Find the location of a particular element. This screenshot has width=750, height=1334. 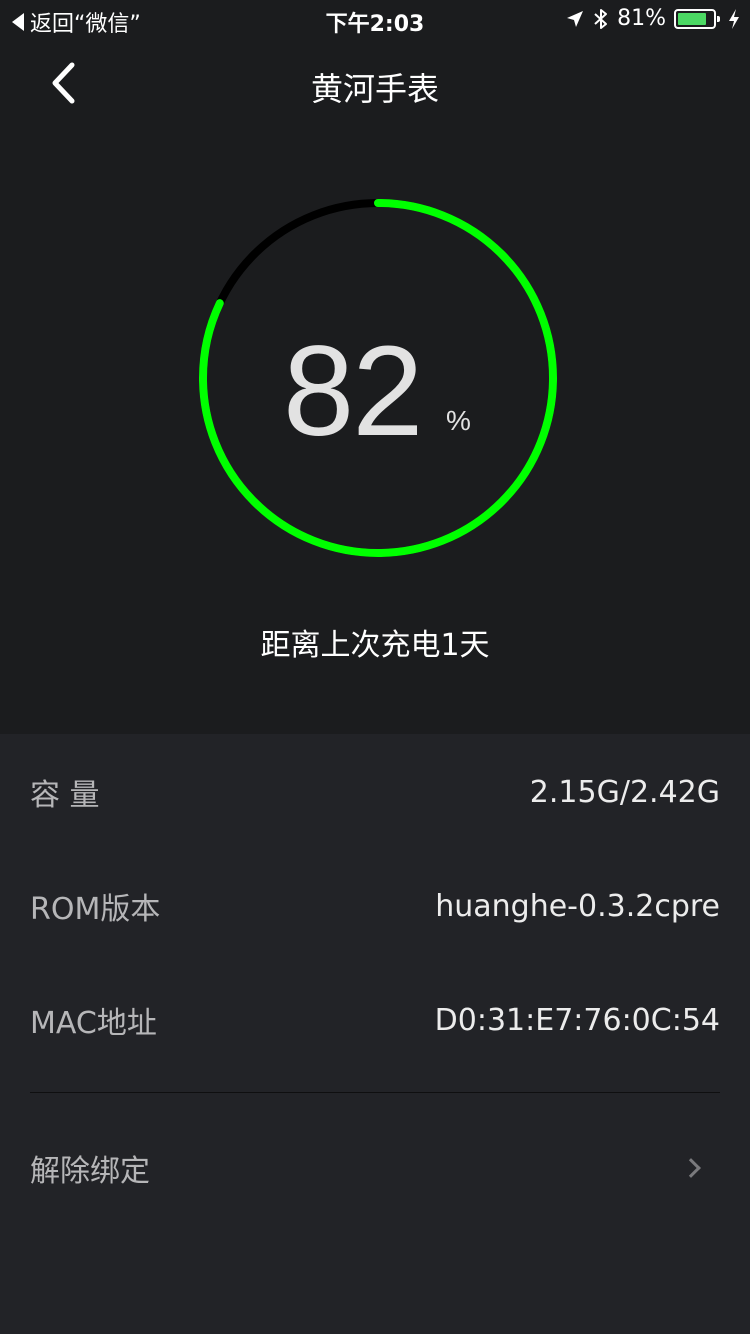

unbind-row: 解除绑定 is located at coordinates (375, 1168).